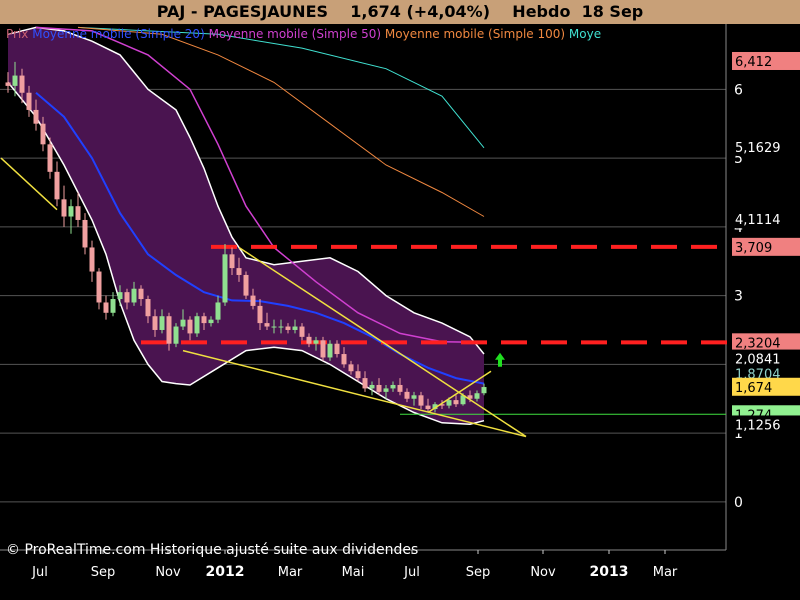 The image size is (800, 600). Describe the element at coordinates (541, 11) in the screenshot. I see `chart-period: Hebdo` at that location.